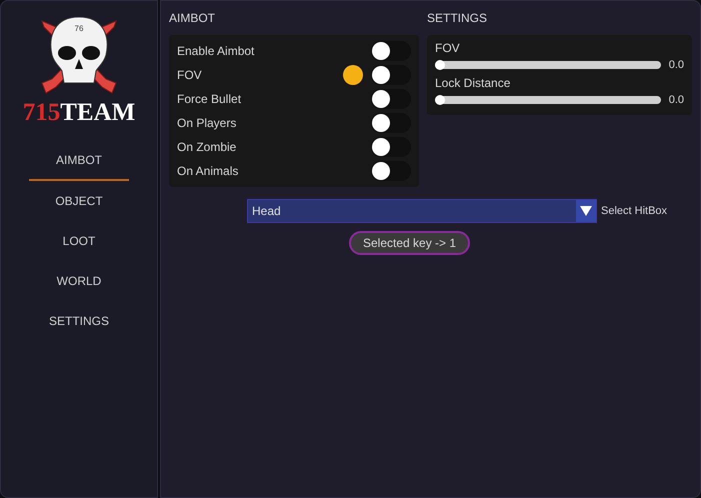 The height and width of the screenshot is (498, 701). What do you see at coordinates (208, 171) in the screenshot?
I see `toggle-label: On Animals` at bounding box center [208, 171].